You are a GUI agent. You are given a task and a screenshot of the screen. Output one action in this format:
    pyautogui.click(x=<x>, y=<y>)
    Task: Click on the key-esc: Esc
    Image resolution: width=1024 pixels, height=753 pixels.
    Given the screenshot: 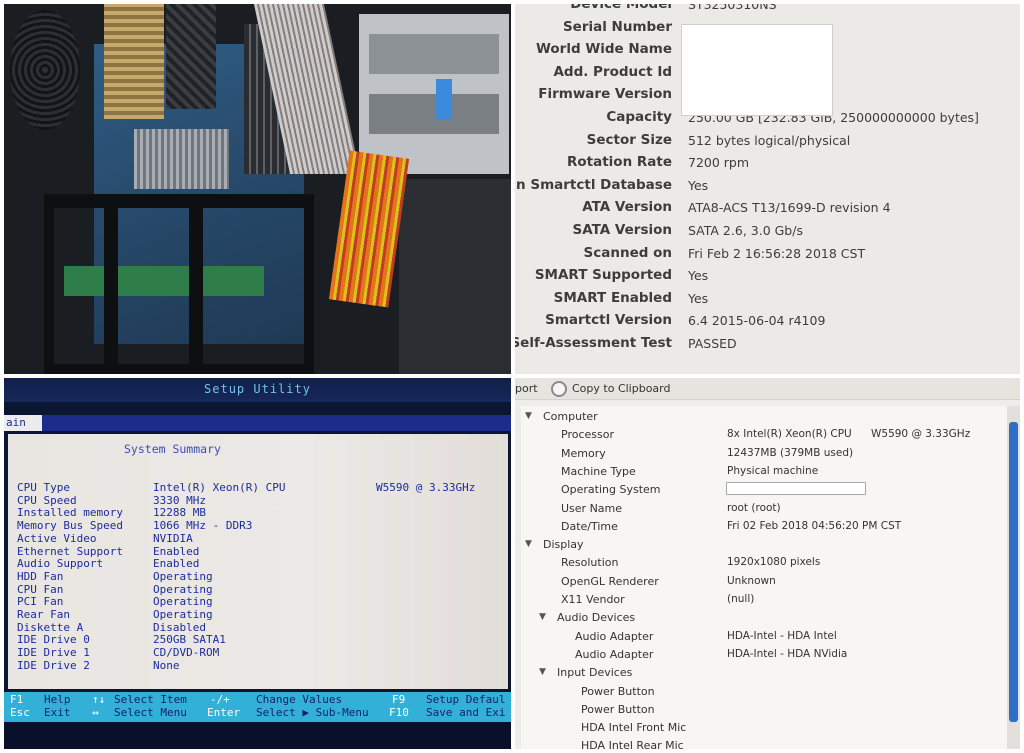 What is the action you would take?
    pyautogui.click(x=20, y=712)
    